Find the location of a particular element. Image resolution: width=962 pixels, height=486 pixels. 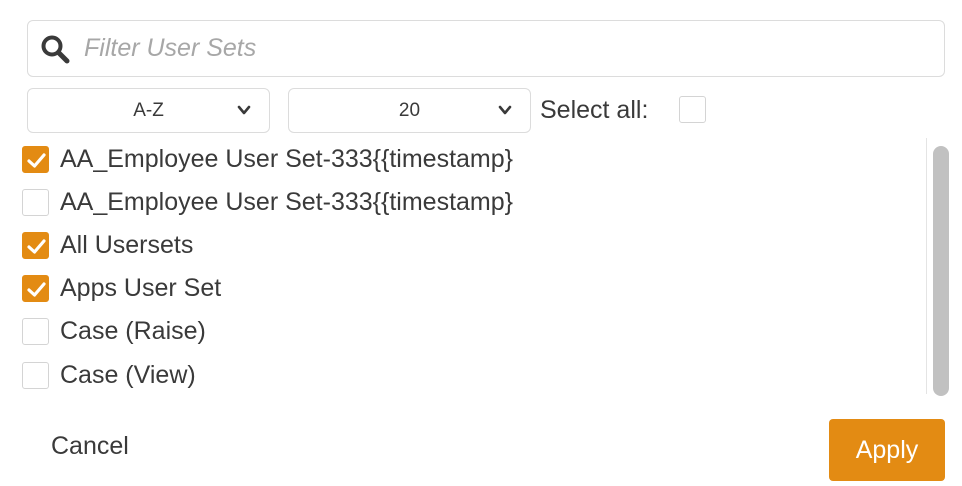

page-size-value: 20 is located at coordinates (409, 110).